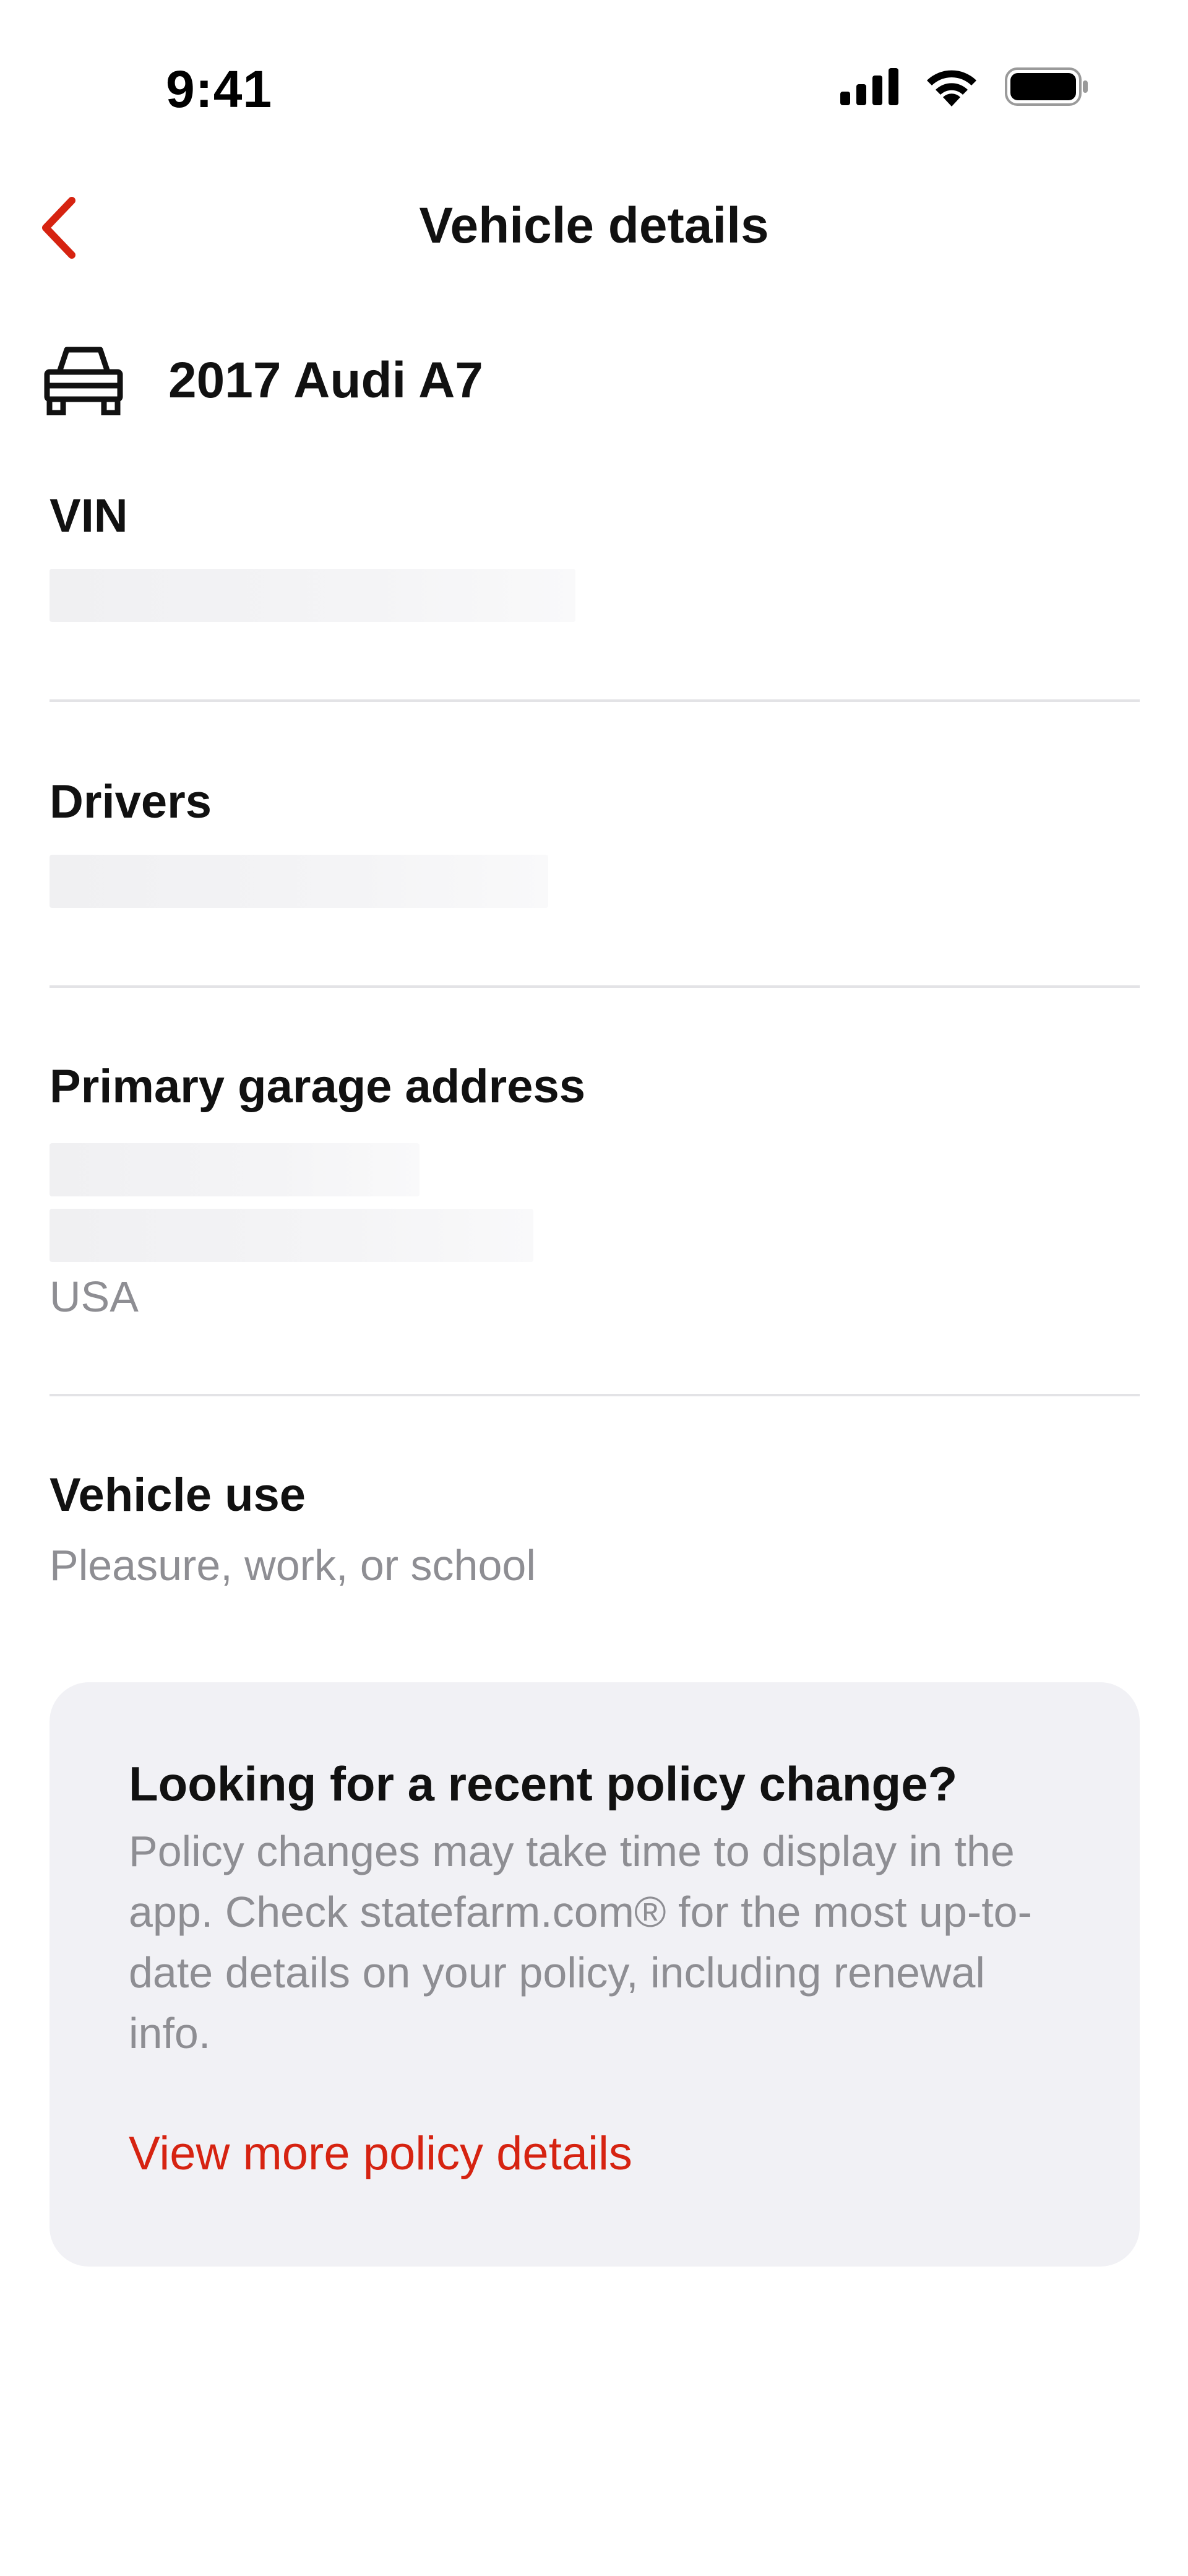 The image size is (1188, 2576). I want to click on vin-label: VIN, so click(89, 516).